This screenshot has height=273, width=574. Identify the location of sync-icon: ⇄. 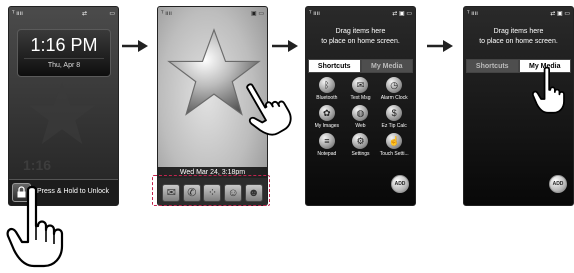
(85, 14).